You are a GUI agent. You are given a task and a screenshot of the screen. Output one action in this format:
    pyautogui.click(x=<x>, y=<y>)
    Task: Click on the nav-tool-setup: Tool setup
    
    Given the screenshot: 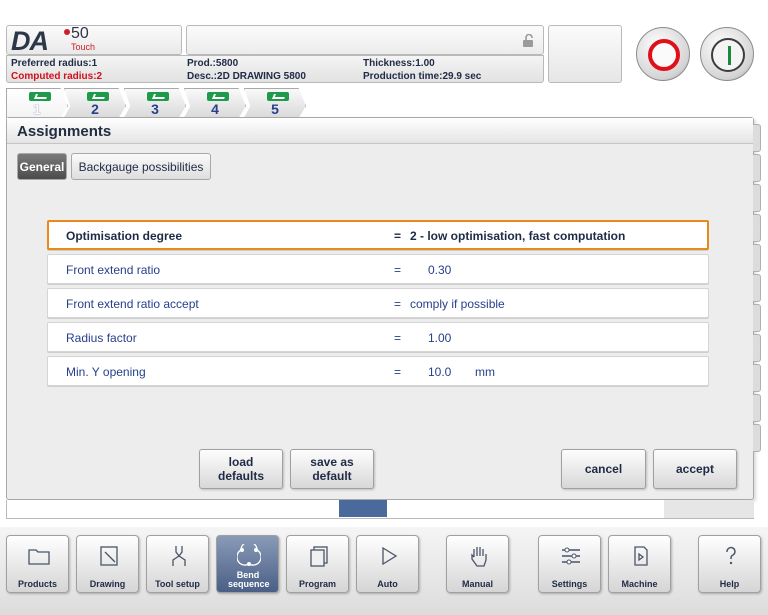 What is the action you would take?
    pyautogui.click(x=177, y=564)
    